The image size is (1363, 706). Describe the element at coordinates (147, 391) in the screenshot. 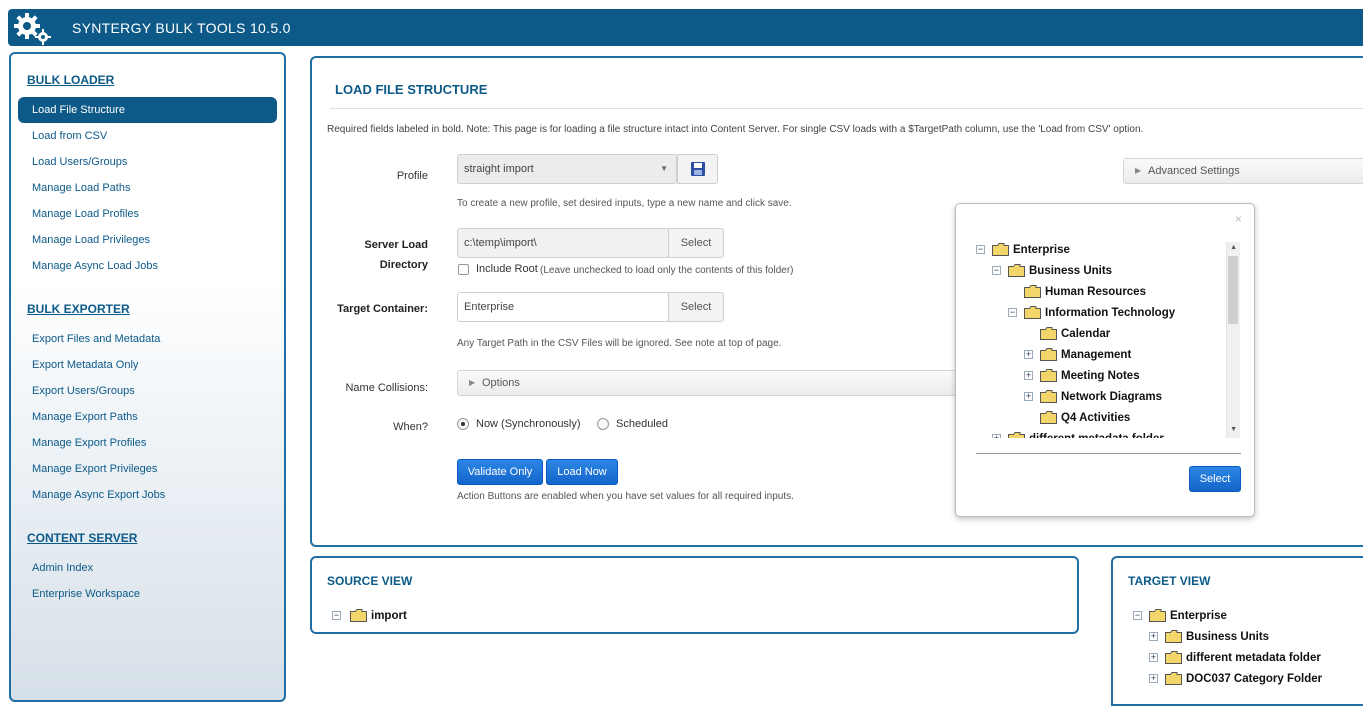

I see `sidebar-item-export-users-groups: Export Users/Groups` at that location.